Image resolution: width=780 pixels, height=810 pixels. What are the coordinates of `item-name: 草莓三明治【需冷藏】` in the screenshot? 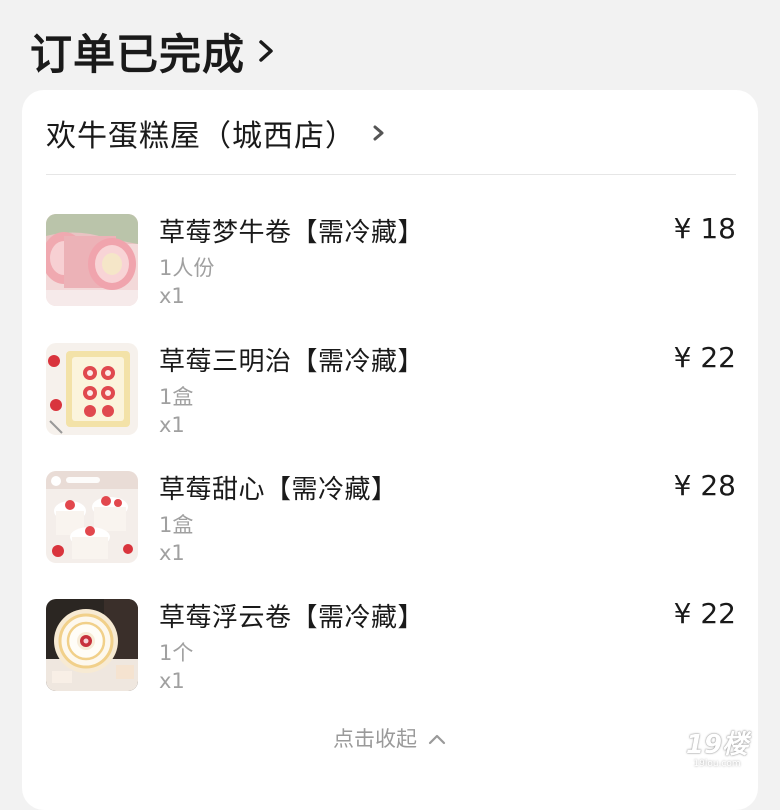 It's located at (292, 362).